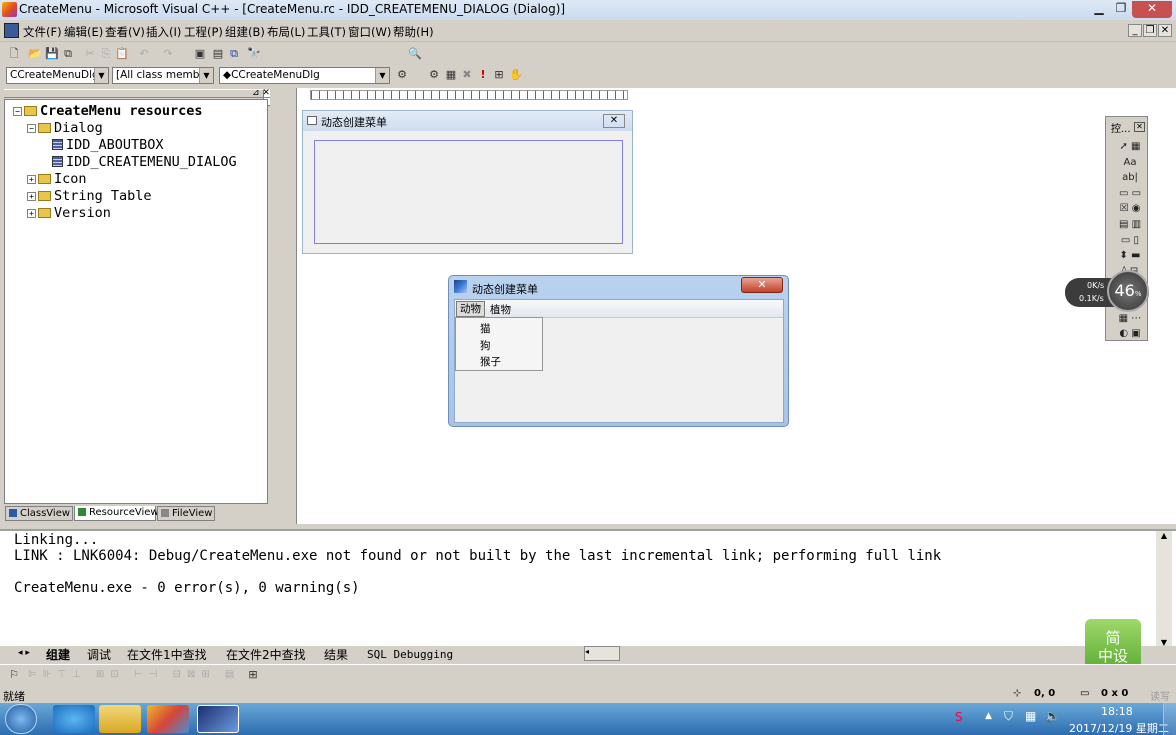 Image resolution: width=1176 pixels, height=735 pixels. What do you see at coordinates (168, 54) in the screenshot?
I see `redo-icon: ↷` at bounding box center [168, 54].